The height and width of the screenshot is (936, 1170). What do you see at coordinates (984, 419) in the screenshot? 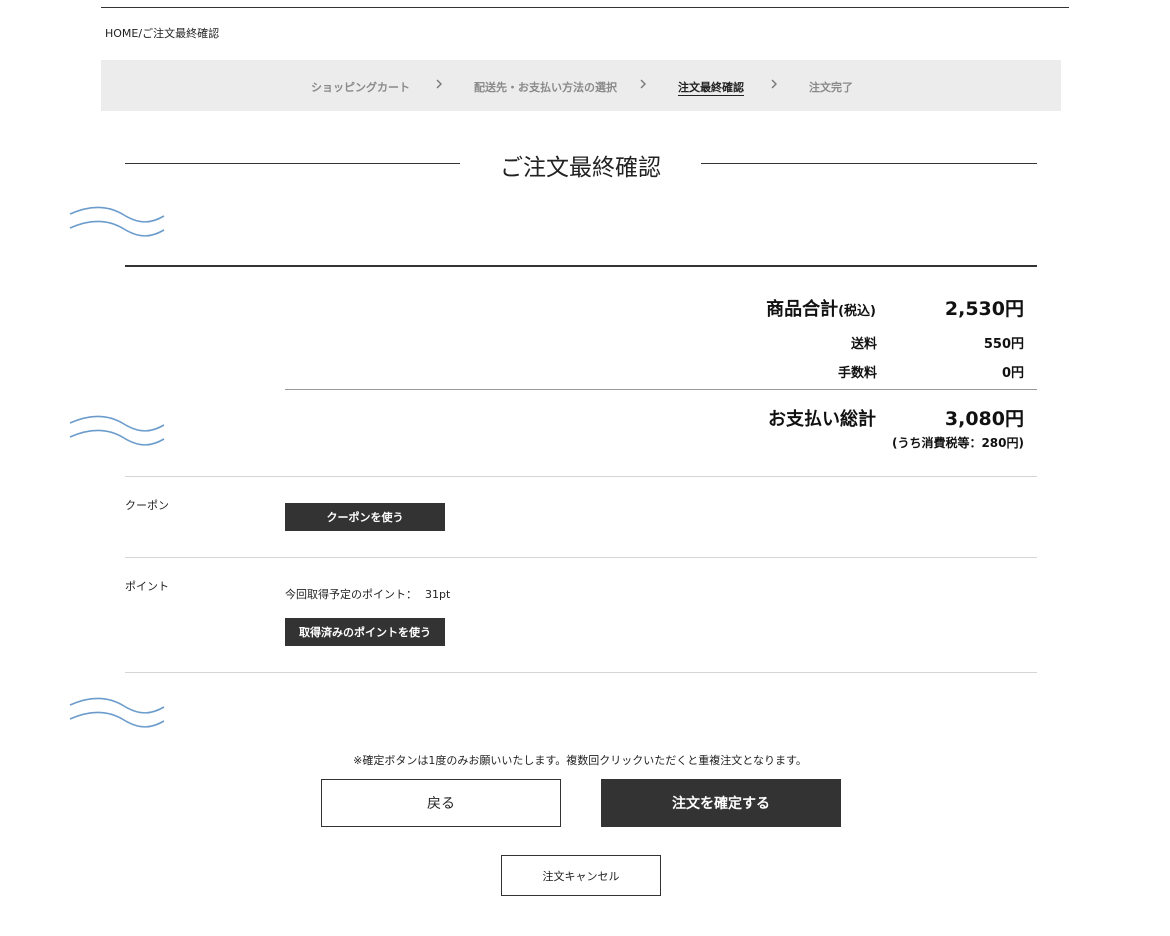
I see `total-value: 3,080円` at bounding box center [984, 419].